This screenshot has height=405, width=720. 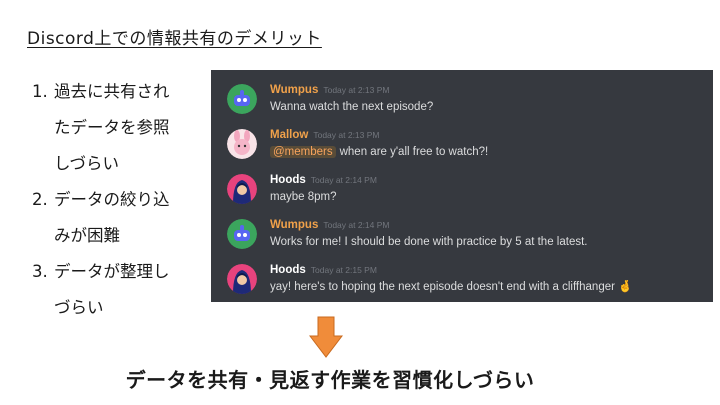 What do you see at coordinates (289, 135) in the screenshot?
I see `message-author: Mallow` at bounding box center [289, 135].